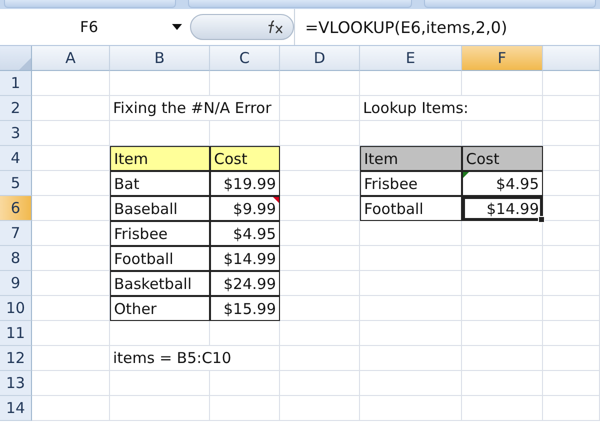 The width and height of the screenshot is (600, 429). What do you see at coordinates (245, 208) in the screenshot?
I see `table-cell: $9.99` at bounding box center [245, 208].